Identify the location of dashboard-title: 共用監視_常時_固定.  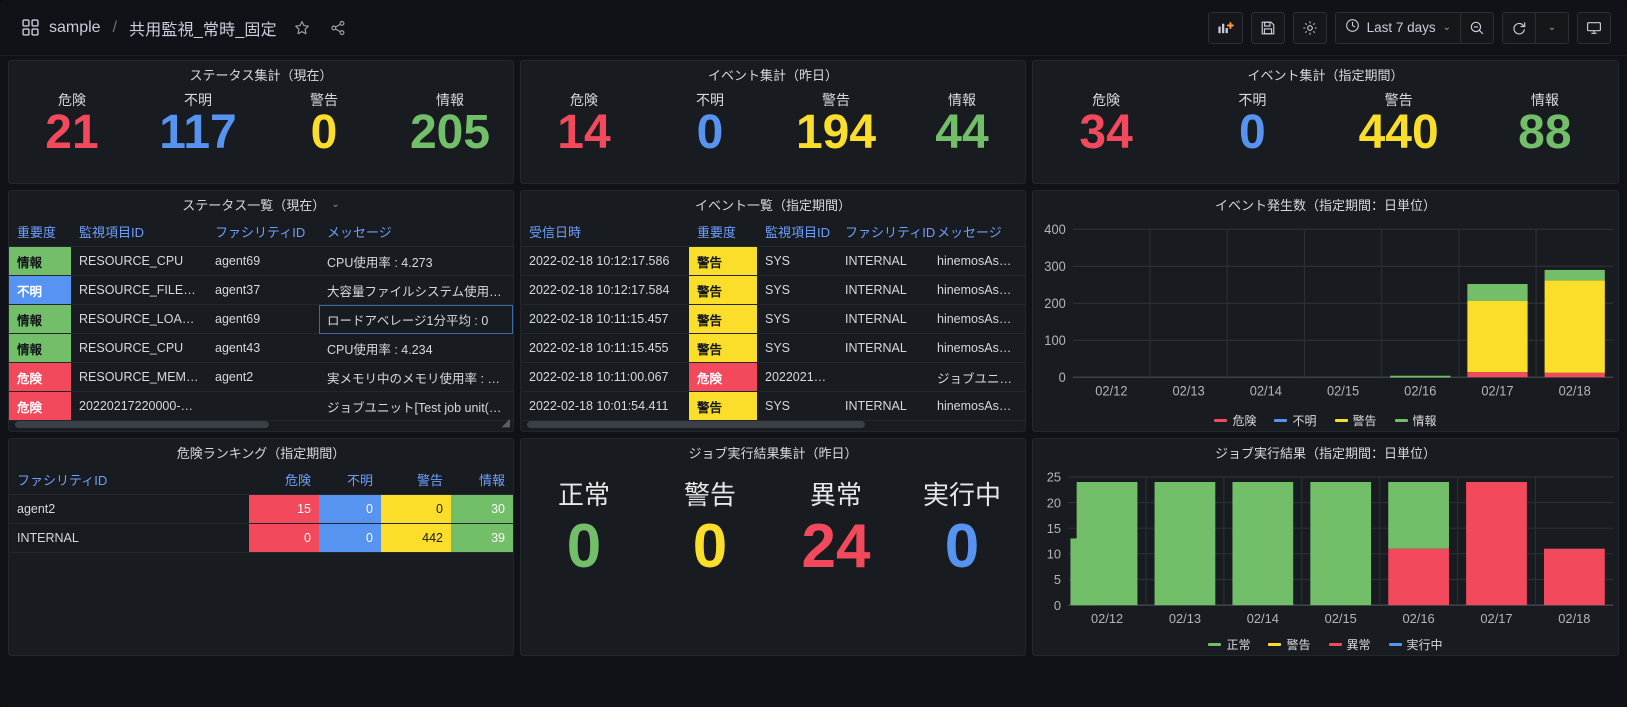
(203, 28).